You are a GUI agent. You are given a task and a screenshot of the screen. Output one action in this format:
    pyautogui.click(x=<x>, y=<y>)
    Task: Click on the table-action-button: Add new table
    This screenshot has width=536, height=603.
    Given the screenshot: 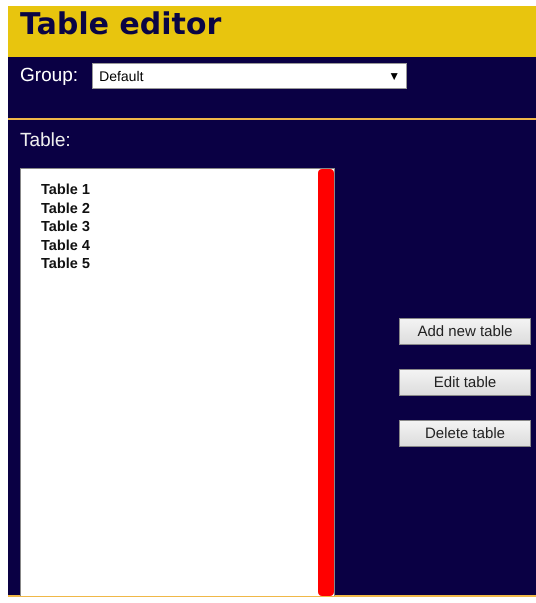 What is the action you would take?
    pyautogui.click(x=465, y=331)
    